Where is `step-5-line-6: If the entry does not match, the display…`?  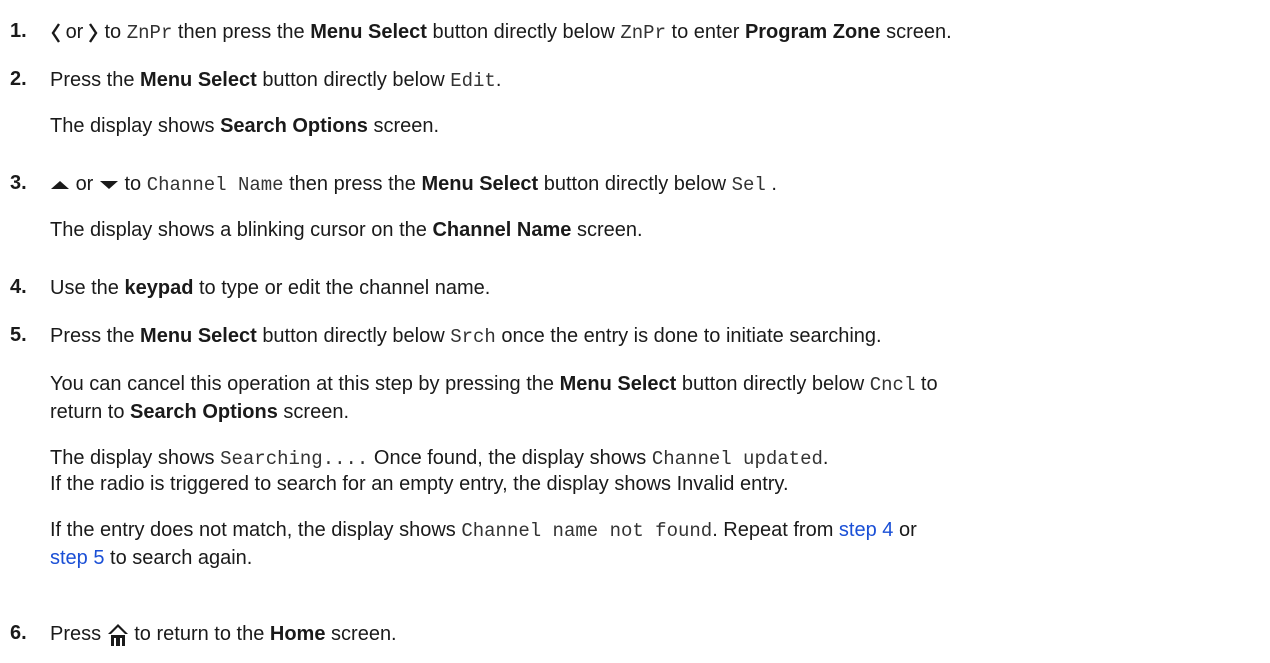
step-5-line-6: If the entry does not match, the display… is located at coordinates (483, 530).